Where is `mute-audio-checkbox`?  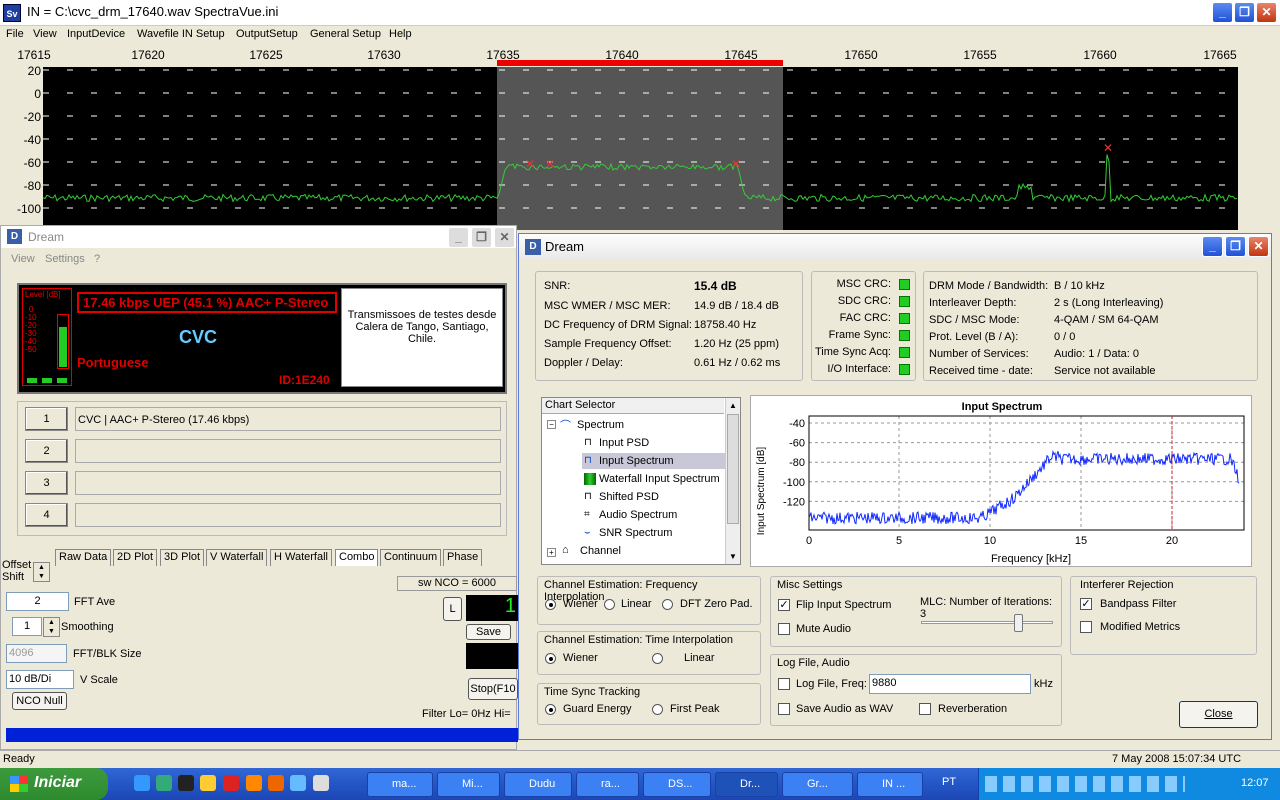
mute-audio-checkbox is located at coordinates (784, 629).